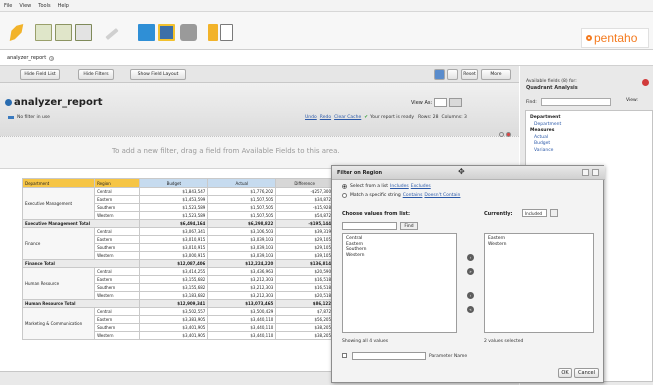 The image size is (653, 385). I want to click on save-as-icon, so click(83, 32).